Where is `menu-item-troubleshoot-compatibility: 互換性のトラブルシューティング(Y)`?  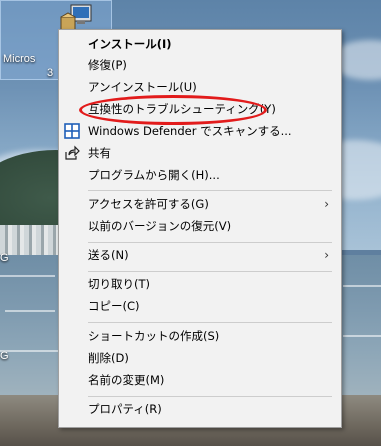
menu-item-troubleshoot-compatibility: 互換性のトラブルシューティング(Y) is located at coordinates (200, 109).